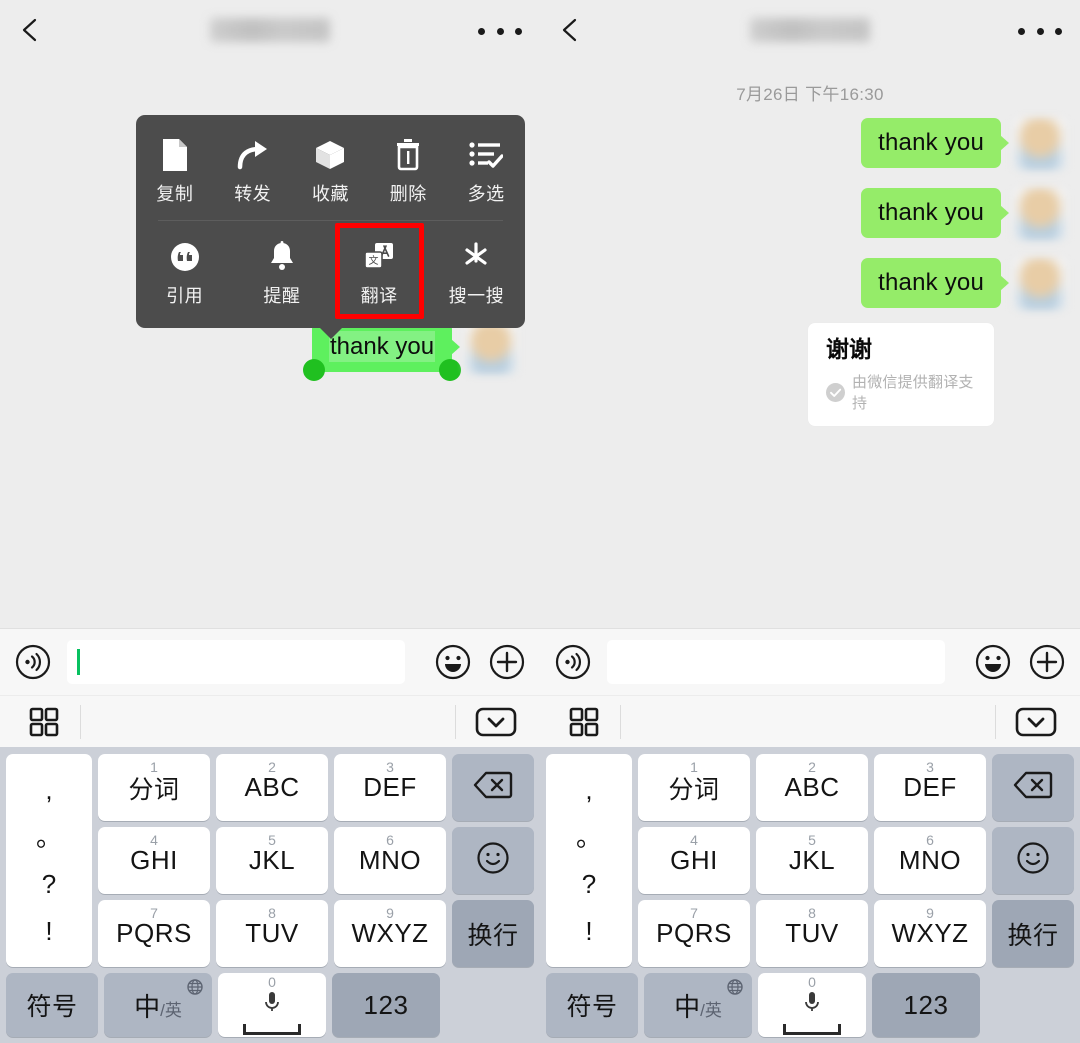  I want to click on key-number: 6, so click(930, 840).